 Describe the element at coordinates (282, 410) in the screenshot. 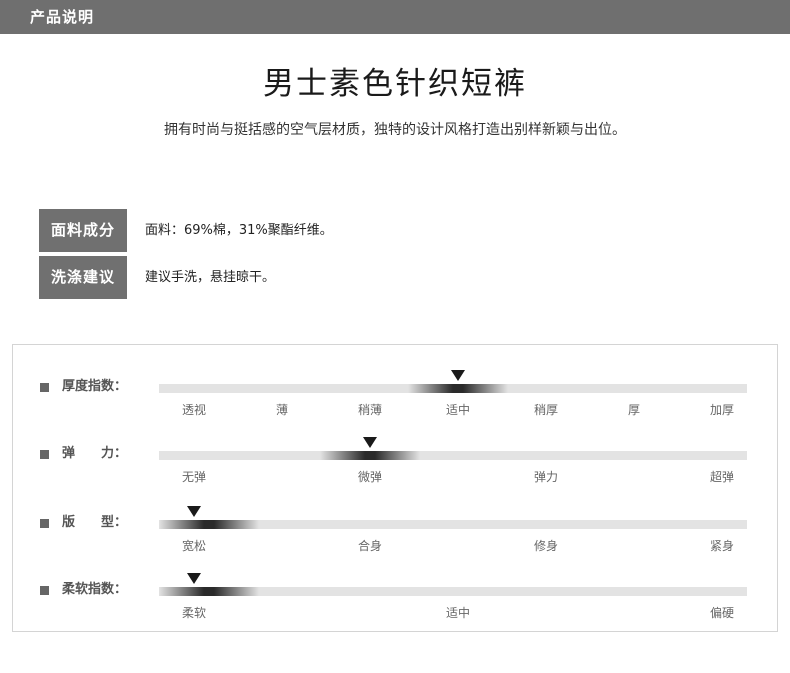

I see `scale-tick-label: 薄` at that location.